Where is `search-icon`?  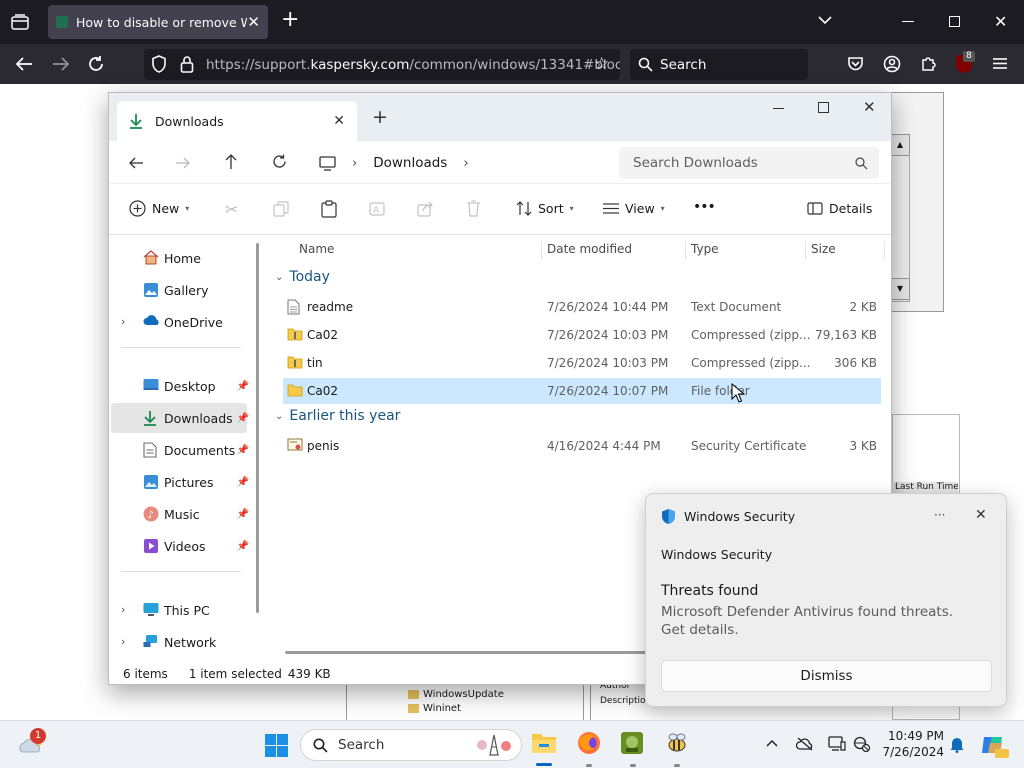
search-icon is located at coordinates (861, 163).